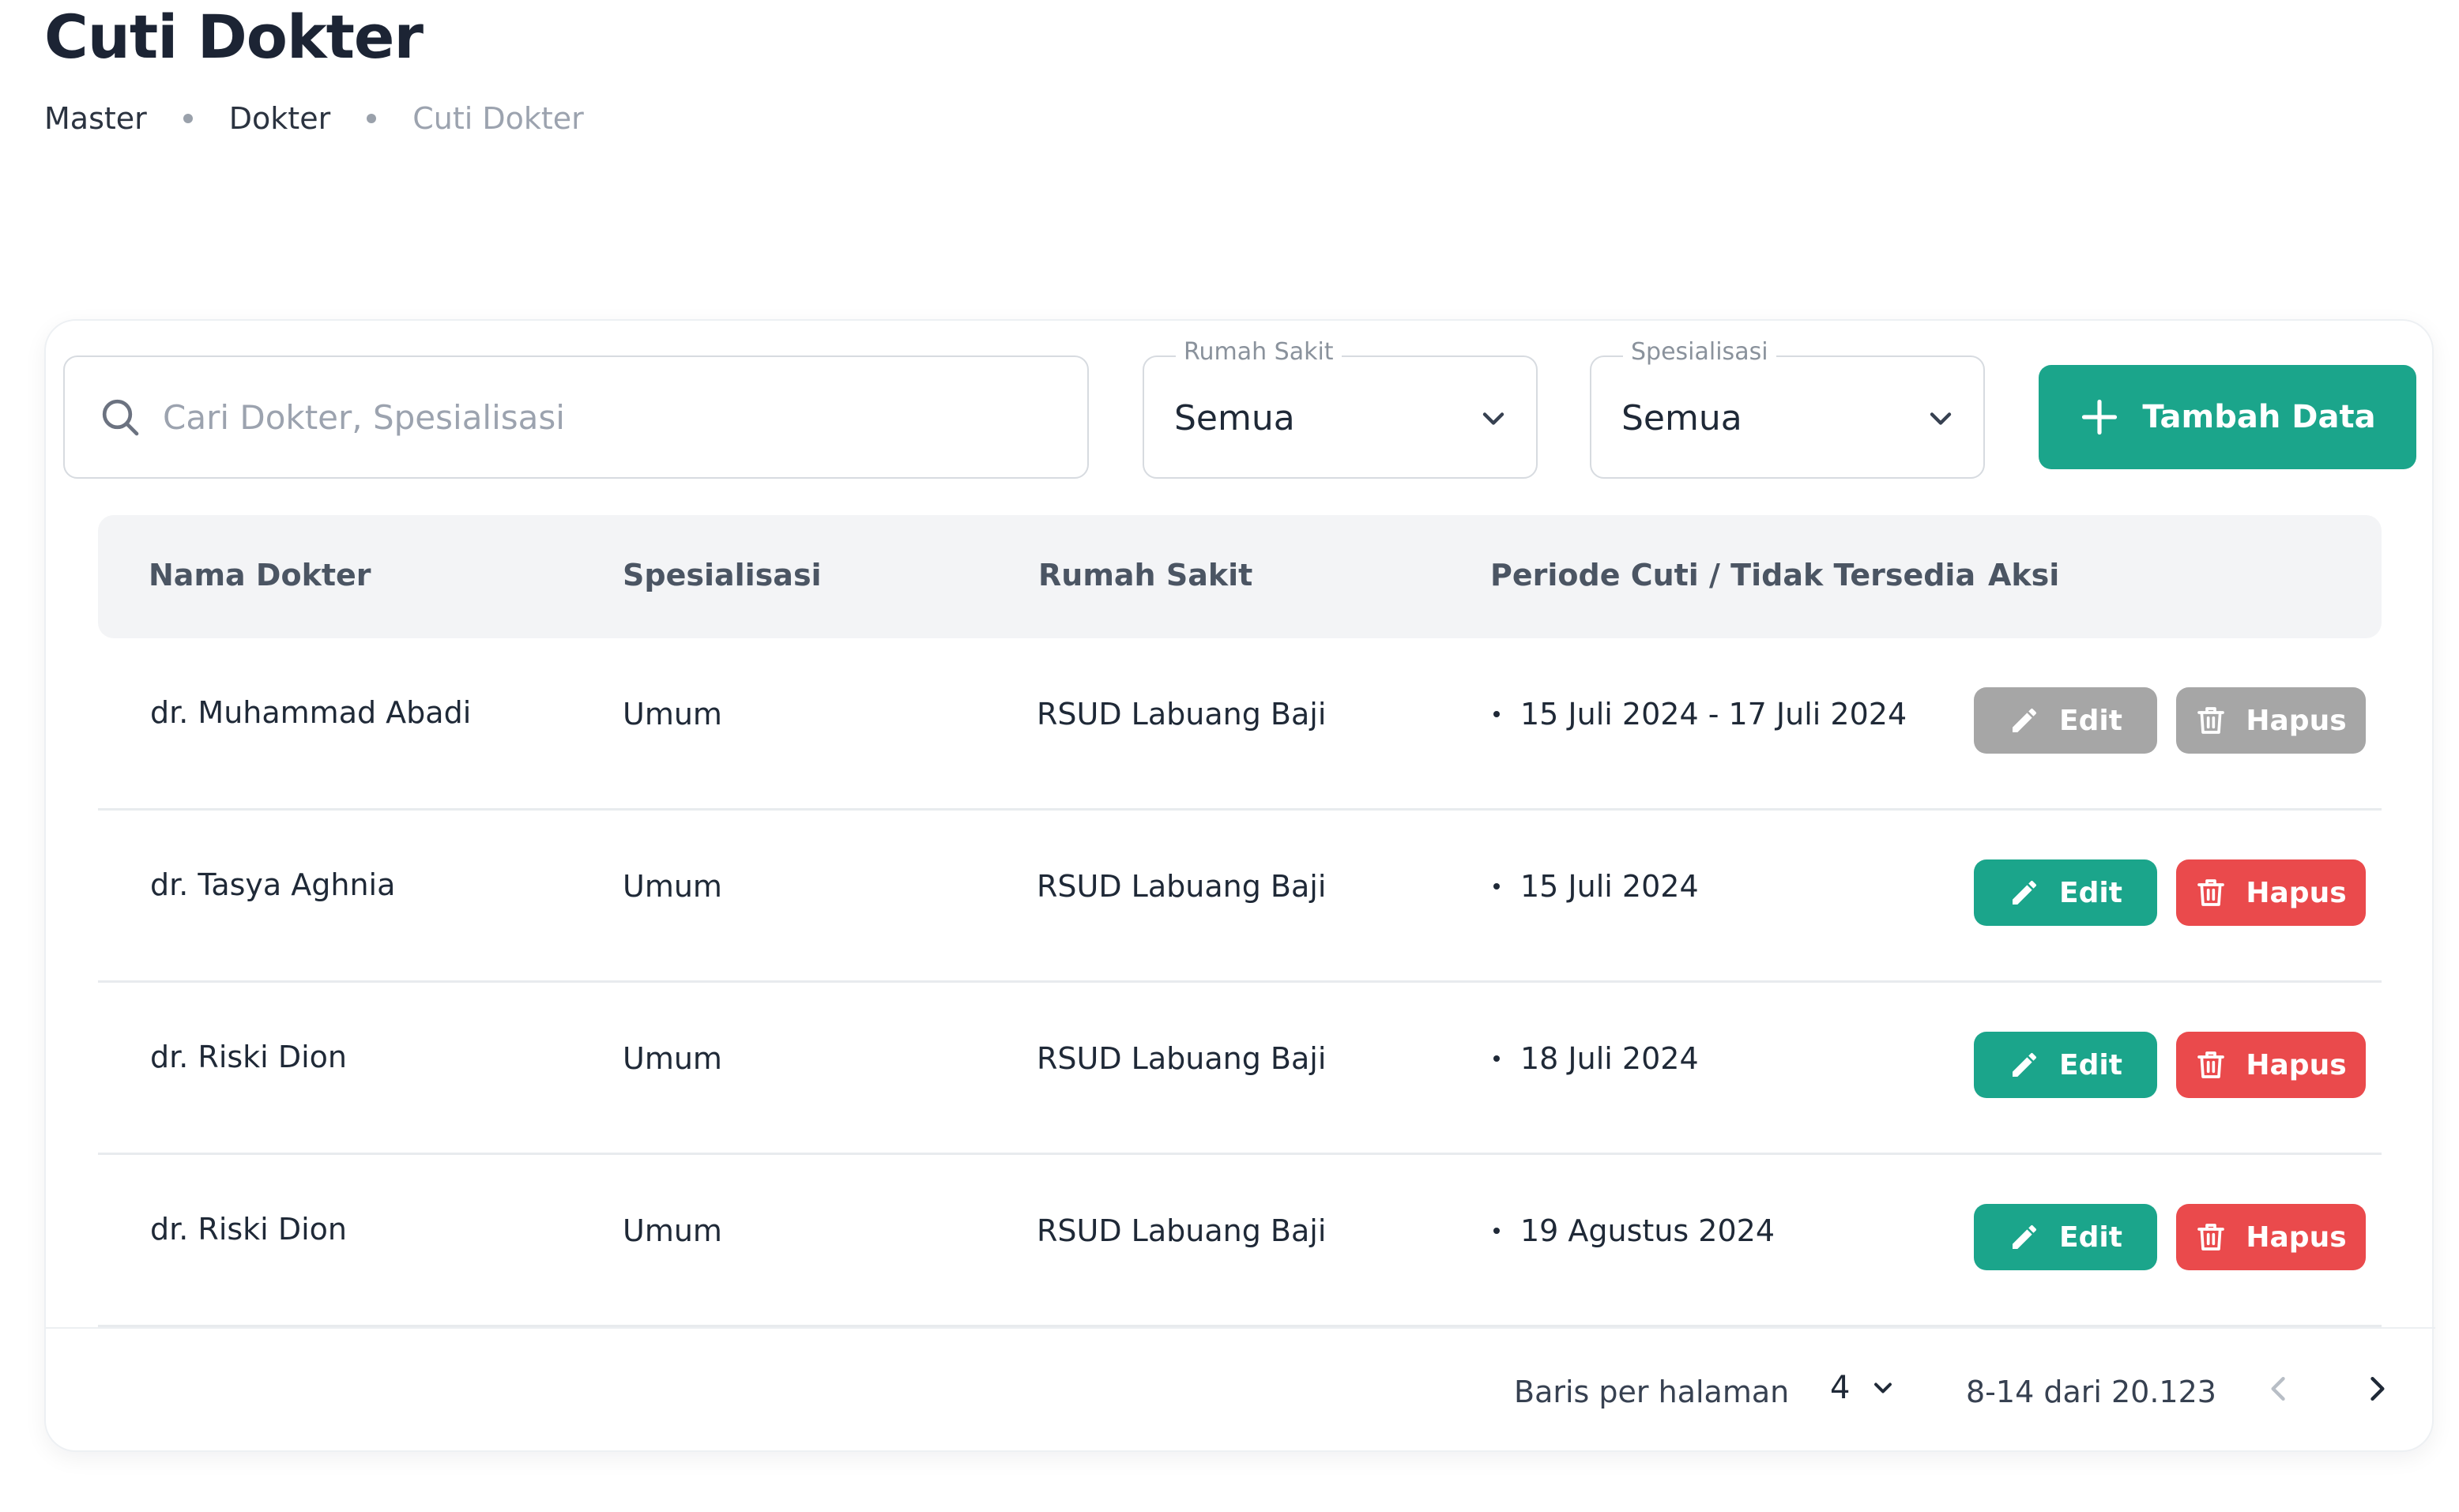 This screenshot has height=1512, width=2459. What do you see at coordinates (2100, 417) in the screenshot?
I see `plus-icon` at bounding box center [2100, 417].